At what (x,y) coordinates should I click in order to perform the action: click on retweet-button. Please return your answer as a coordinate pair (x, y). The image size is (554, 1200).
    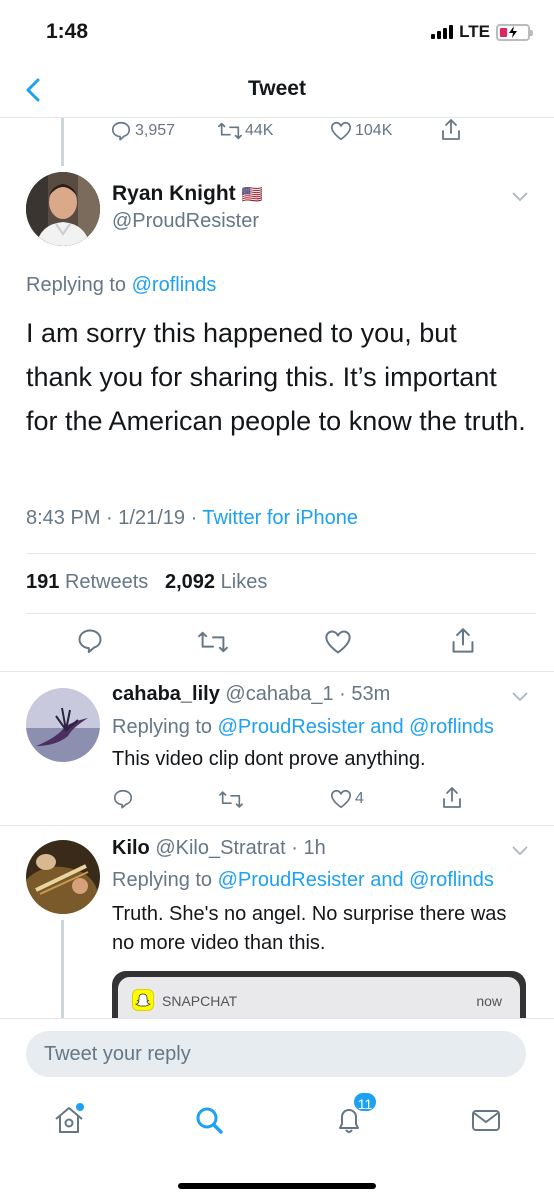
    Looking at the image, I should click on (213, 642).